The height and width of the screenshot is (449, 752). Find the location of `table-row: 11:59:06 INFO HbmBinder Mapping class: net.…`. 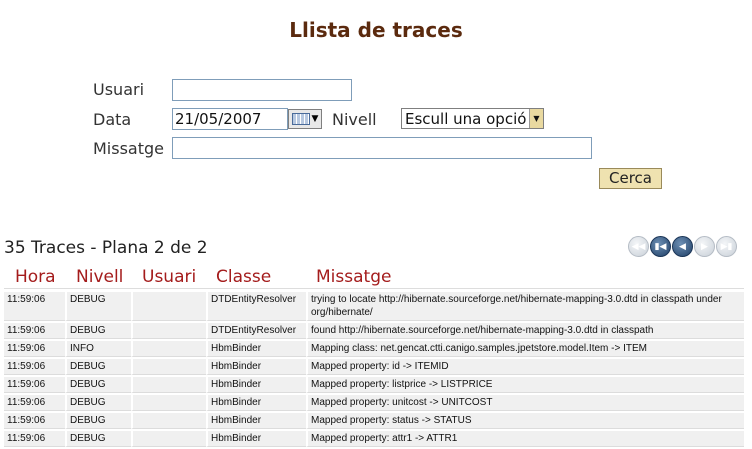

table-row: 11:59:06 INFO HbmBinder Mapping class: net.… is located at coordinates (374, 349).